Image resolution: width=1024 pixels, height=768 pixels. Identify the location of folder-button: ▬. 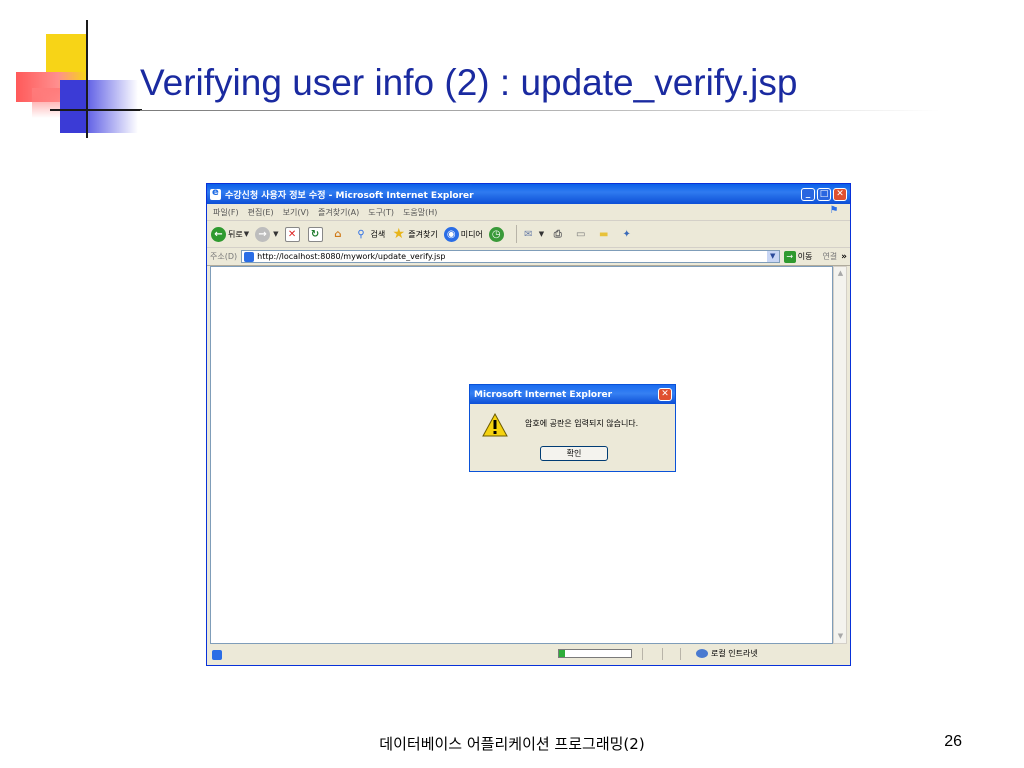
(604, 234).